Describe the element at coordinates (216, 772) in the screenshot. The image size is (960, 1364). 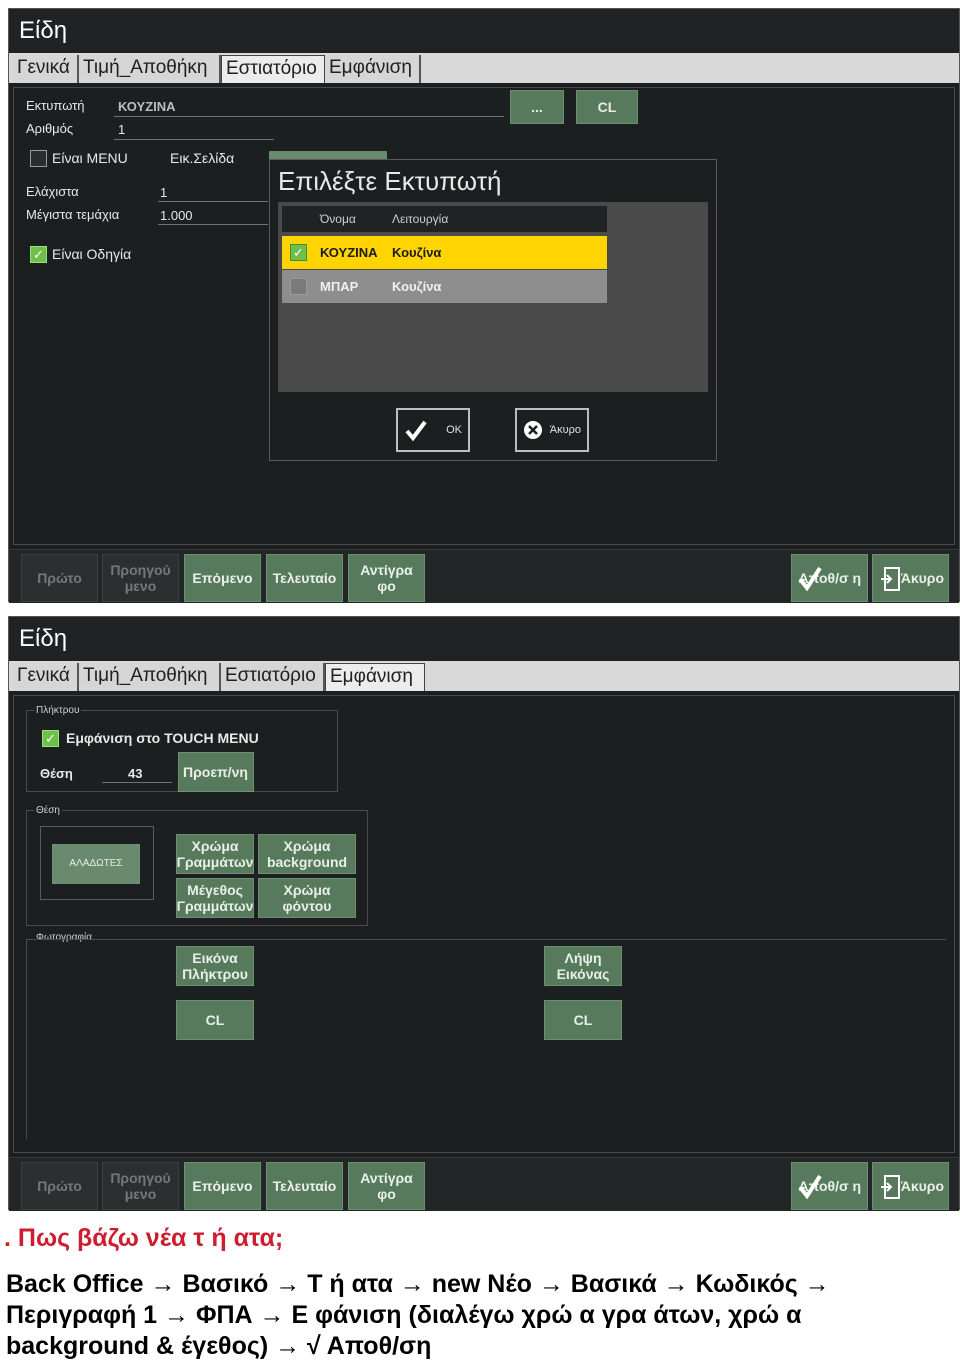
I see `preview-button: Προεπ/νη` at that location.